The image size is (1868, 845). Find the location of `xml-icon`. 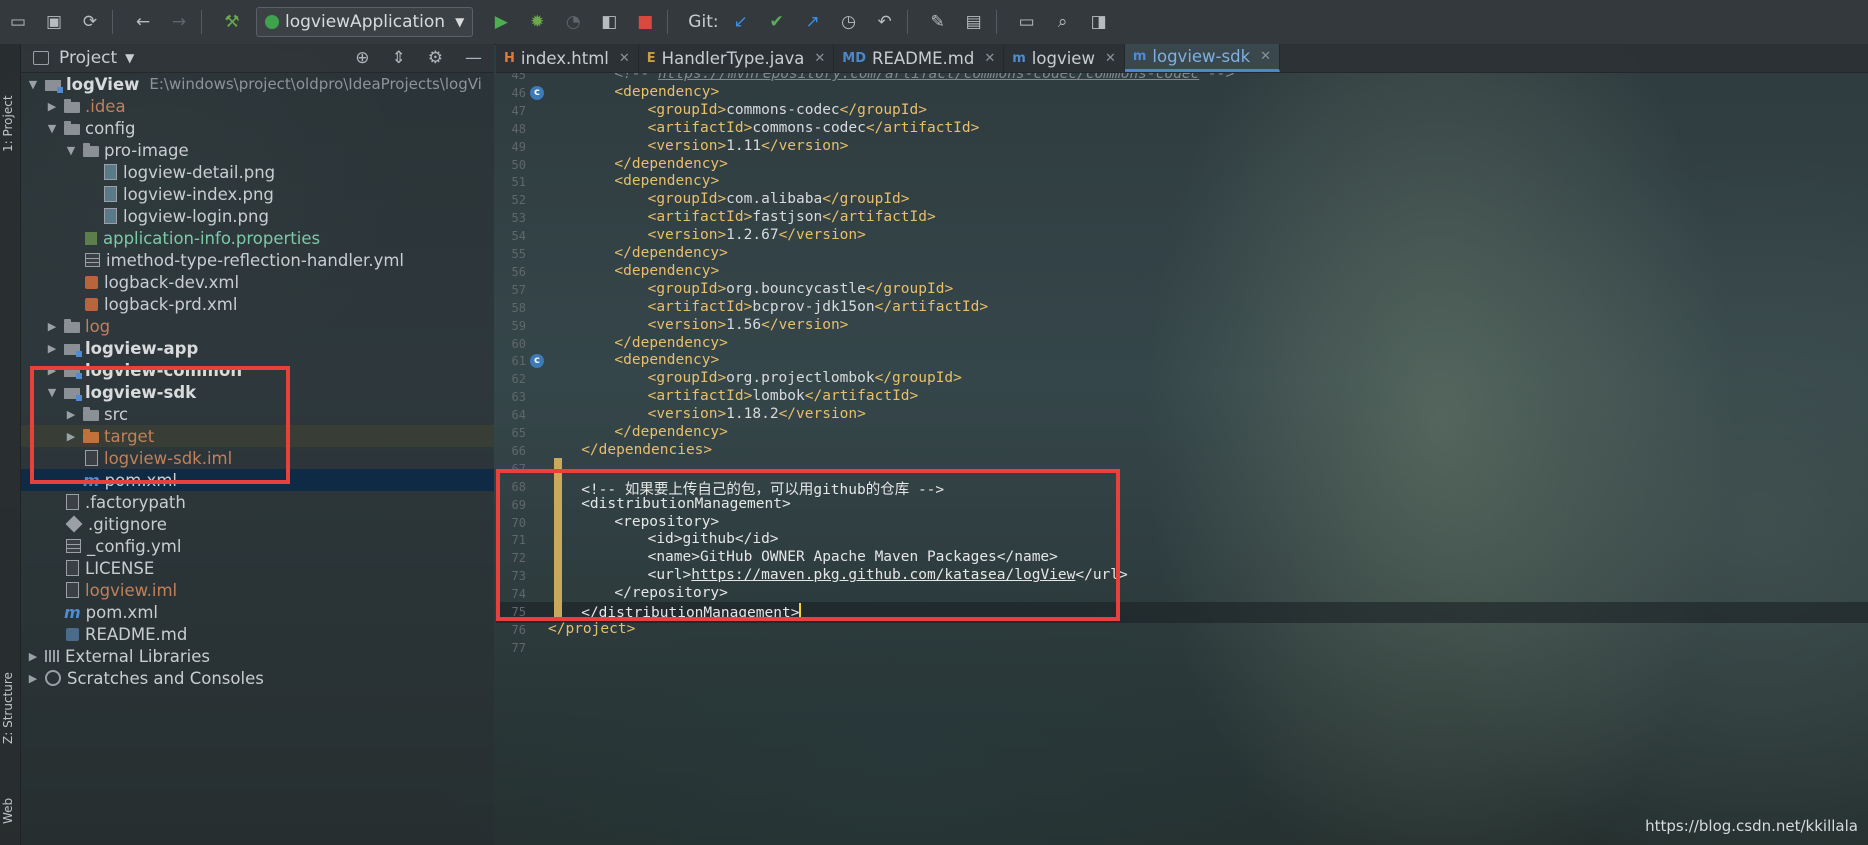

xml-icon is located at coordinates (91, 282).